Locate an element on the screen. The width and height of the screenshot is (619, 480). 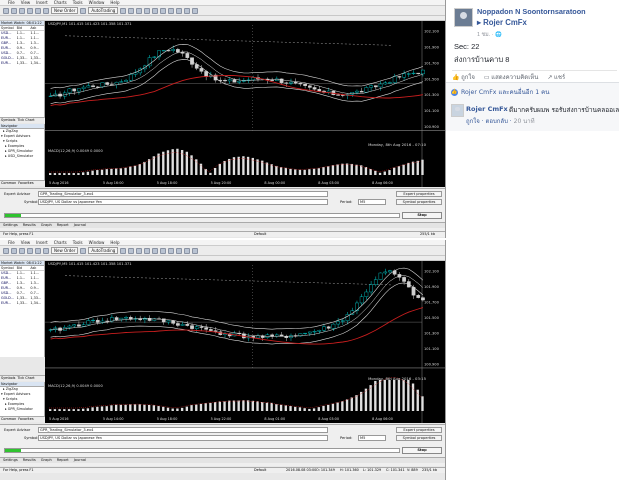
tab-tick-chart: Tick Chart is located at coordinates (25, 120).